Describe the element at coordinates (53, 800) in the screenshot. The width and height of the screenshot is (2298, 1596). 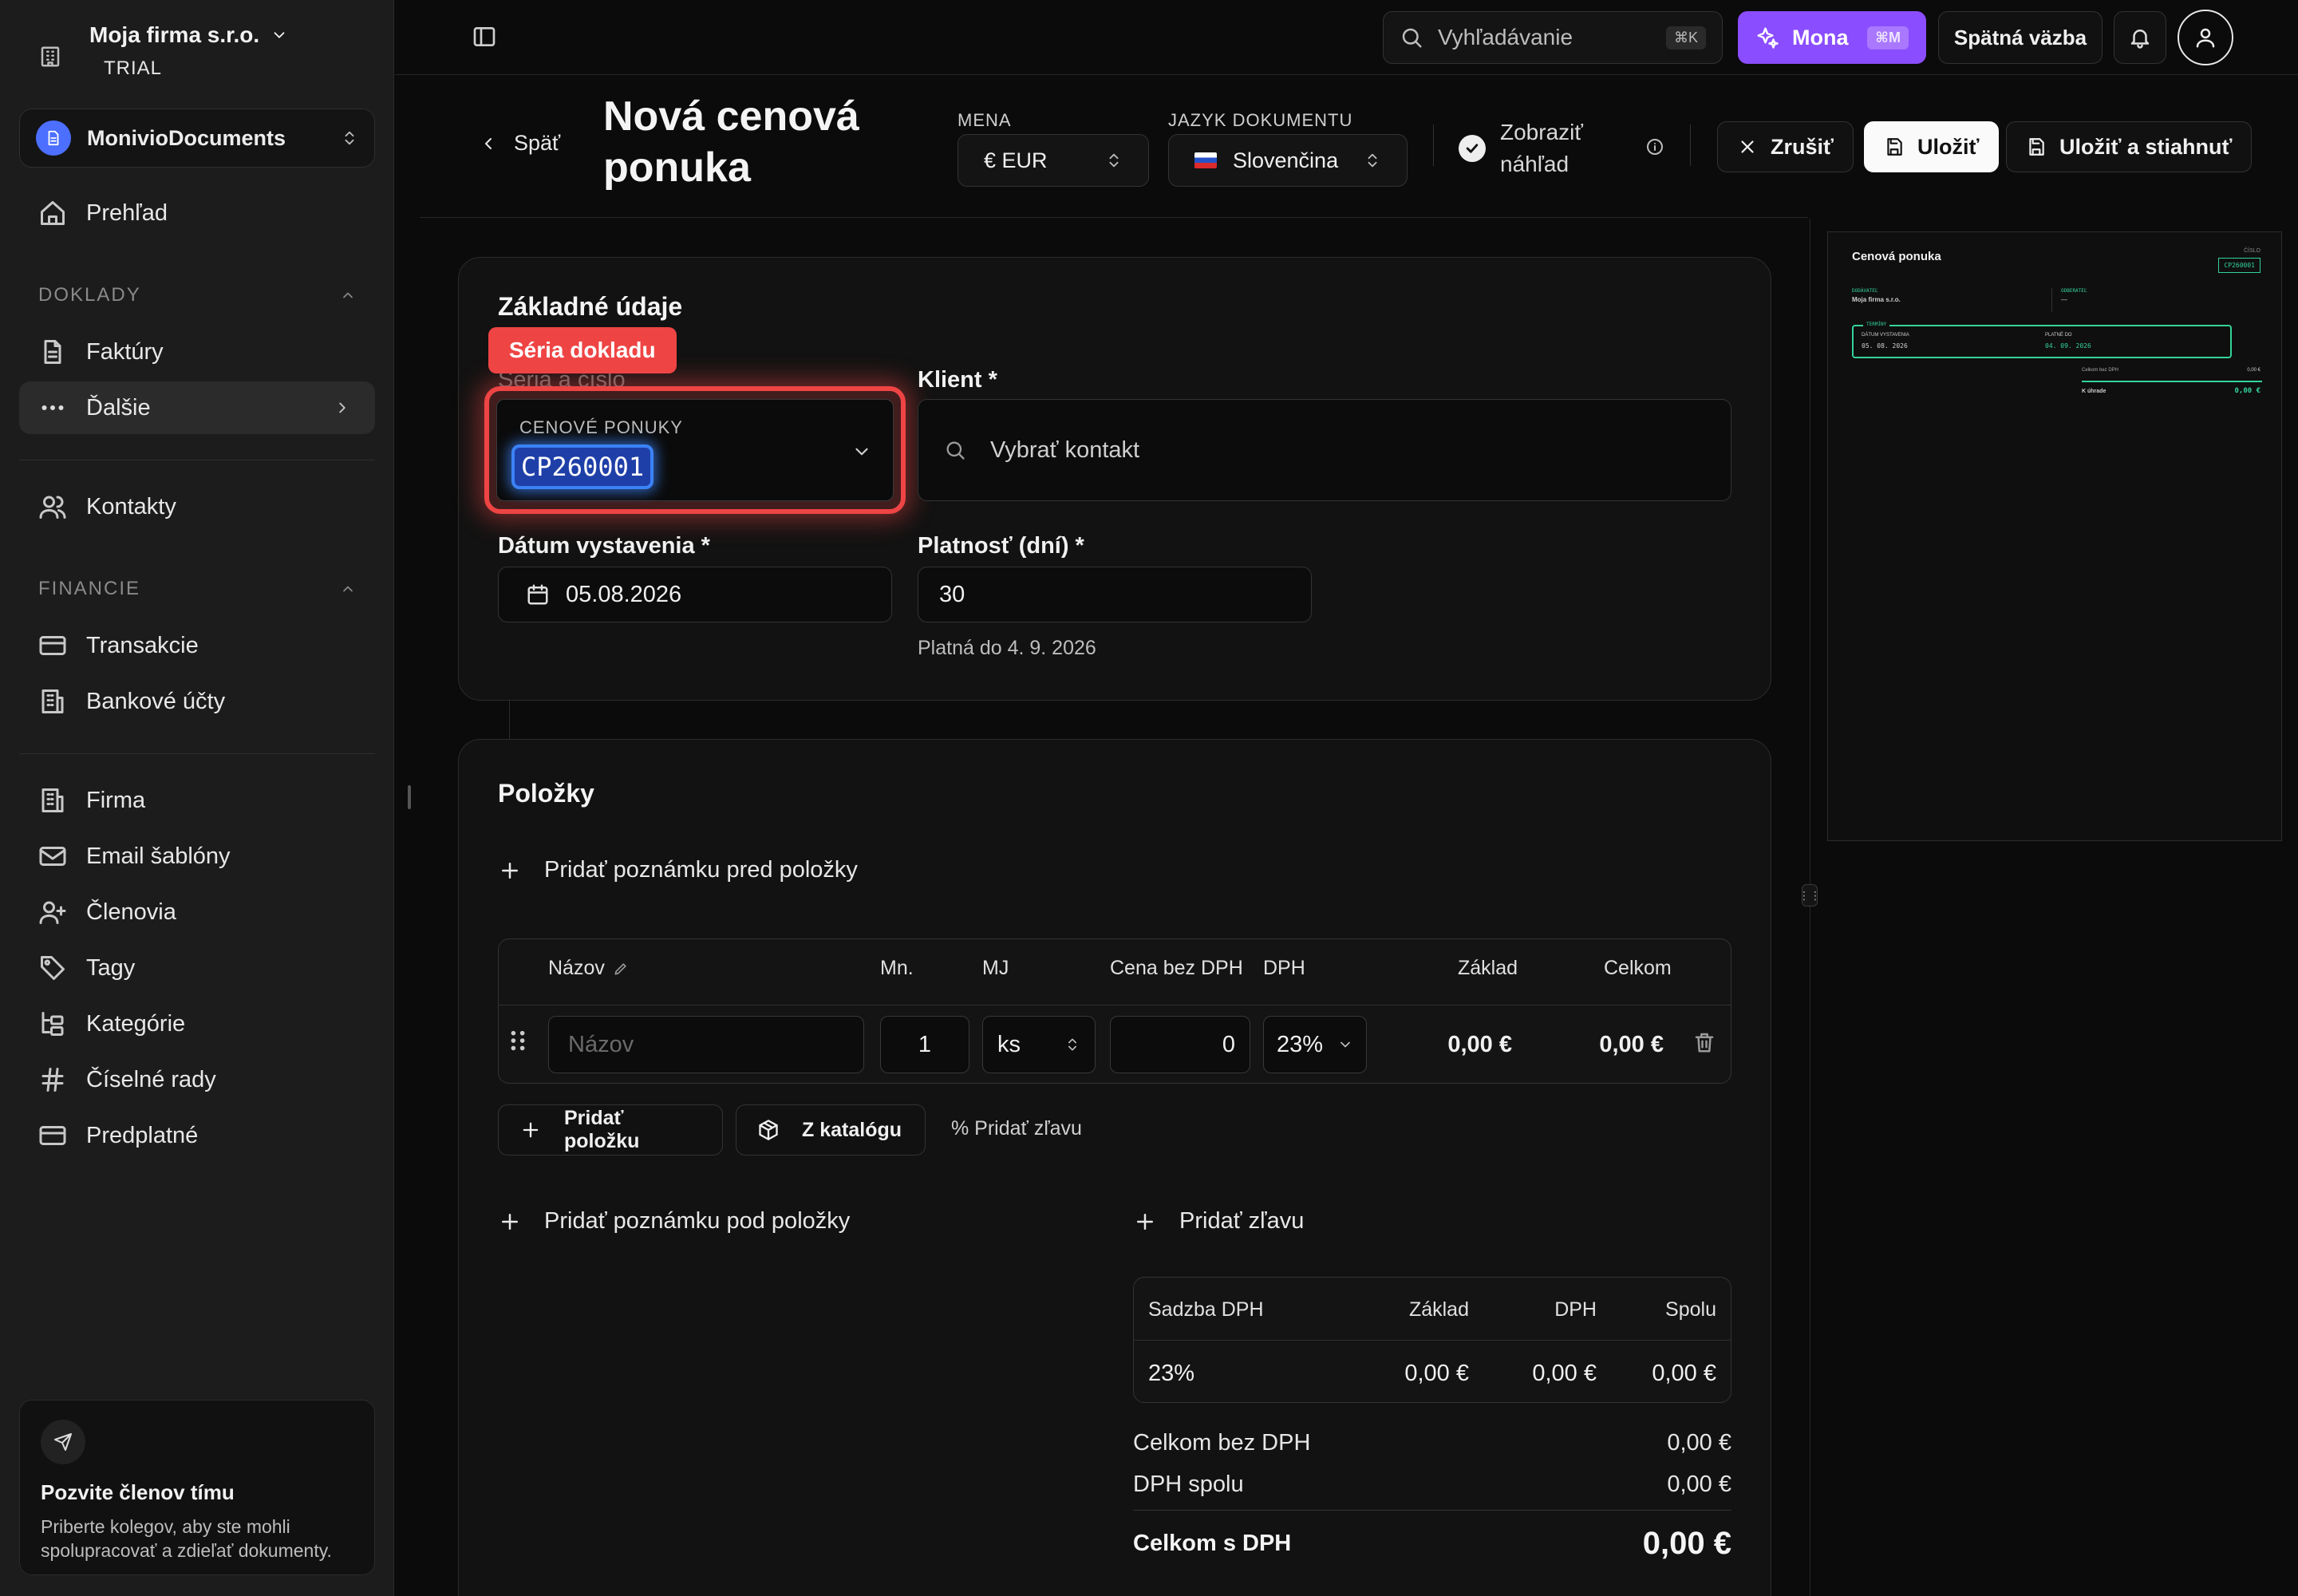
I see `building-icon` at that location.